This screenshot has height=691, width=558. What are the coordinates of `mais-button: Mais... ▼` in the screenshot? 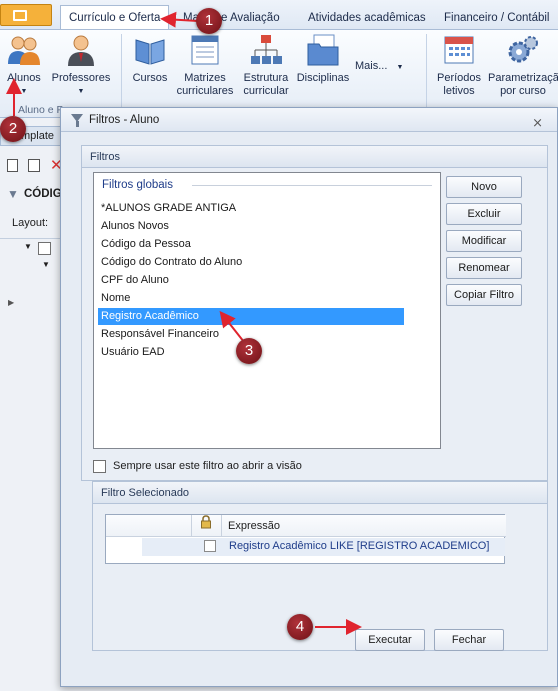 It's located at (385, 67).